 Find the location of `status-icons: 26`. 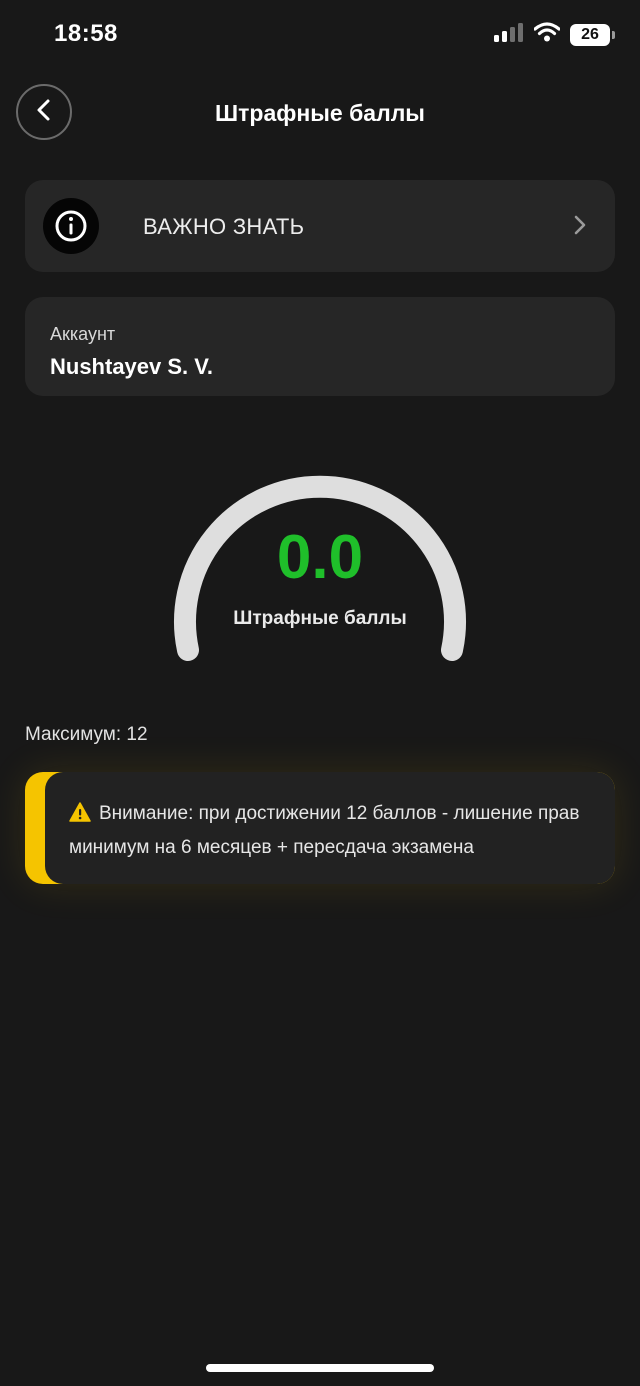

status-icons: 26 is located at coordinates (554, 34).